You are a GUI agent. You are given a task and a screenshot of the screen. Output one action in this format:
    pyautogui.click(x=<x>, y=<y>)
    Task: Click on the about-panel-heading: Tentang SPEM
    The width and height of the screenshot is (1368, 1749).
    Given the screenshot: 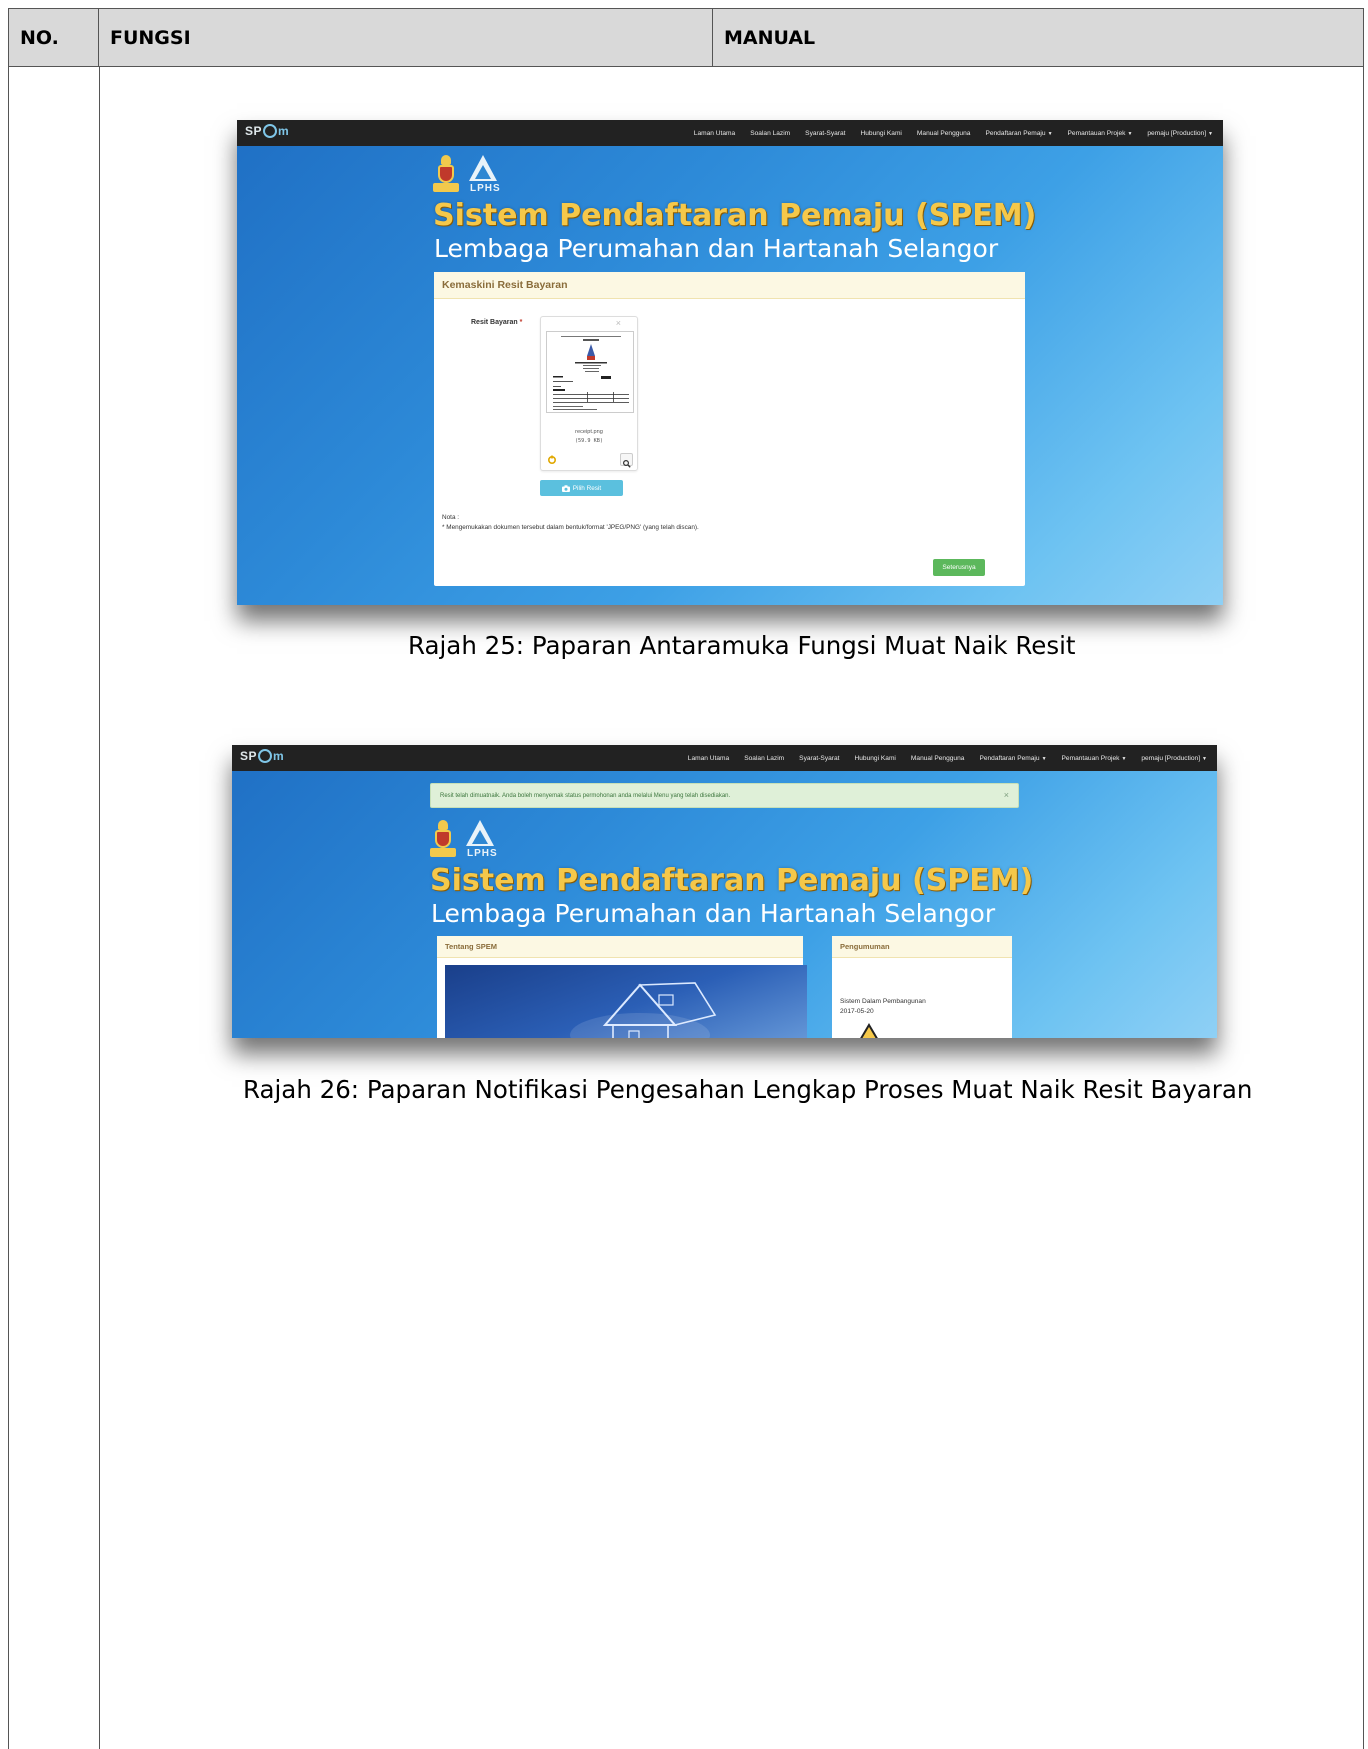 What is the action you would take?
    pyautogui.click(x=620, y=947)
    